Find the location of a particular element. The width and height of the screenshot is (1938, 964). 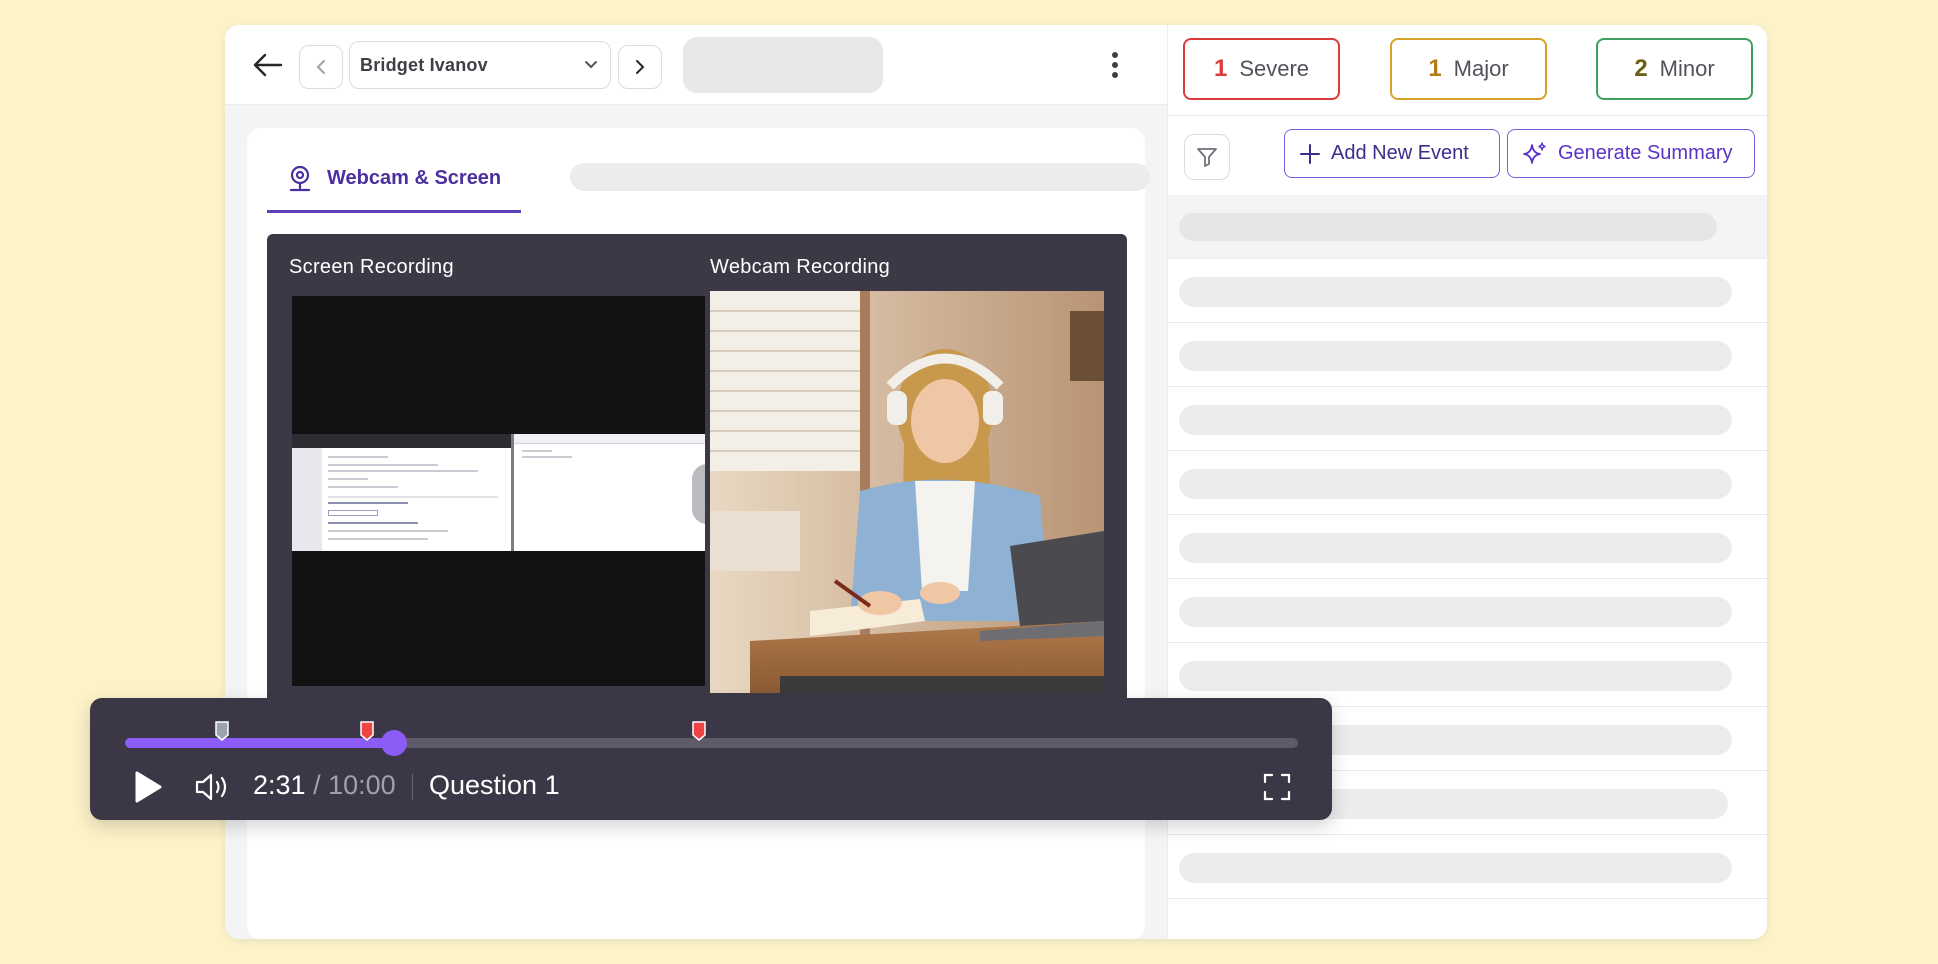

minor-count: 2 is located at coordinates (1641, 68).